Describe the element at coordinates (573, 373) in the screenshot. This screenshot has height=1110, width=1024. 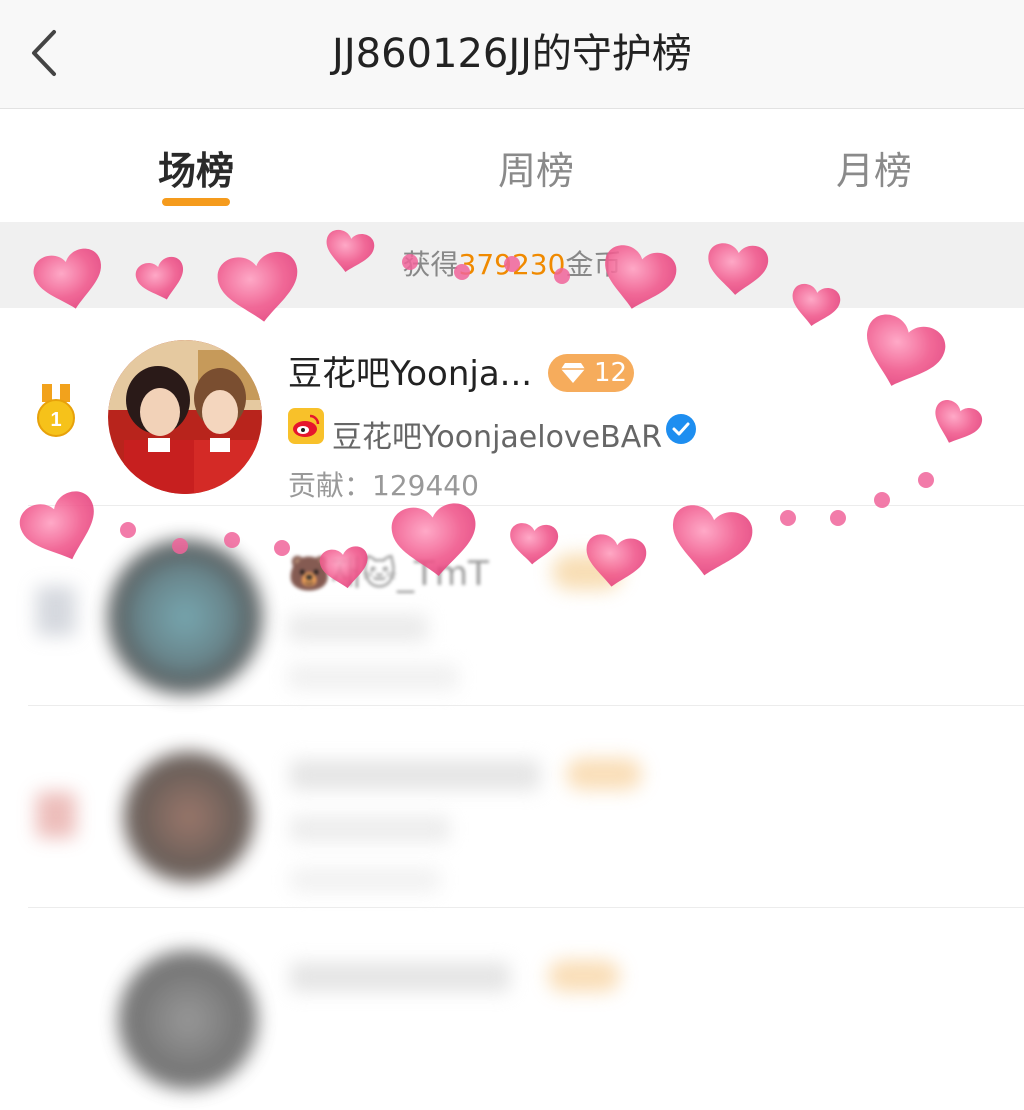
I see `diamond-icon` at that location.